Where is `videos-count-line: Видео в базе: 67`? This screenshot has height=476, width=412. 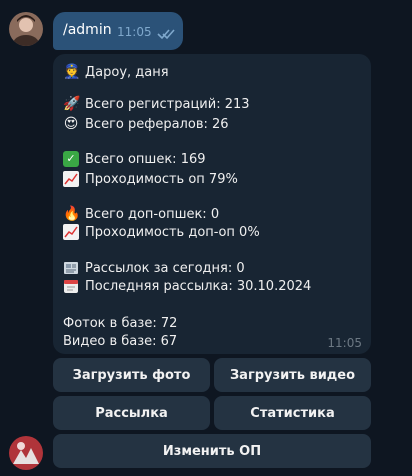
videos-count-line: Видео в базе: 67 is located at coordinates (120, 341).